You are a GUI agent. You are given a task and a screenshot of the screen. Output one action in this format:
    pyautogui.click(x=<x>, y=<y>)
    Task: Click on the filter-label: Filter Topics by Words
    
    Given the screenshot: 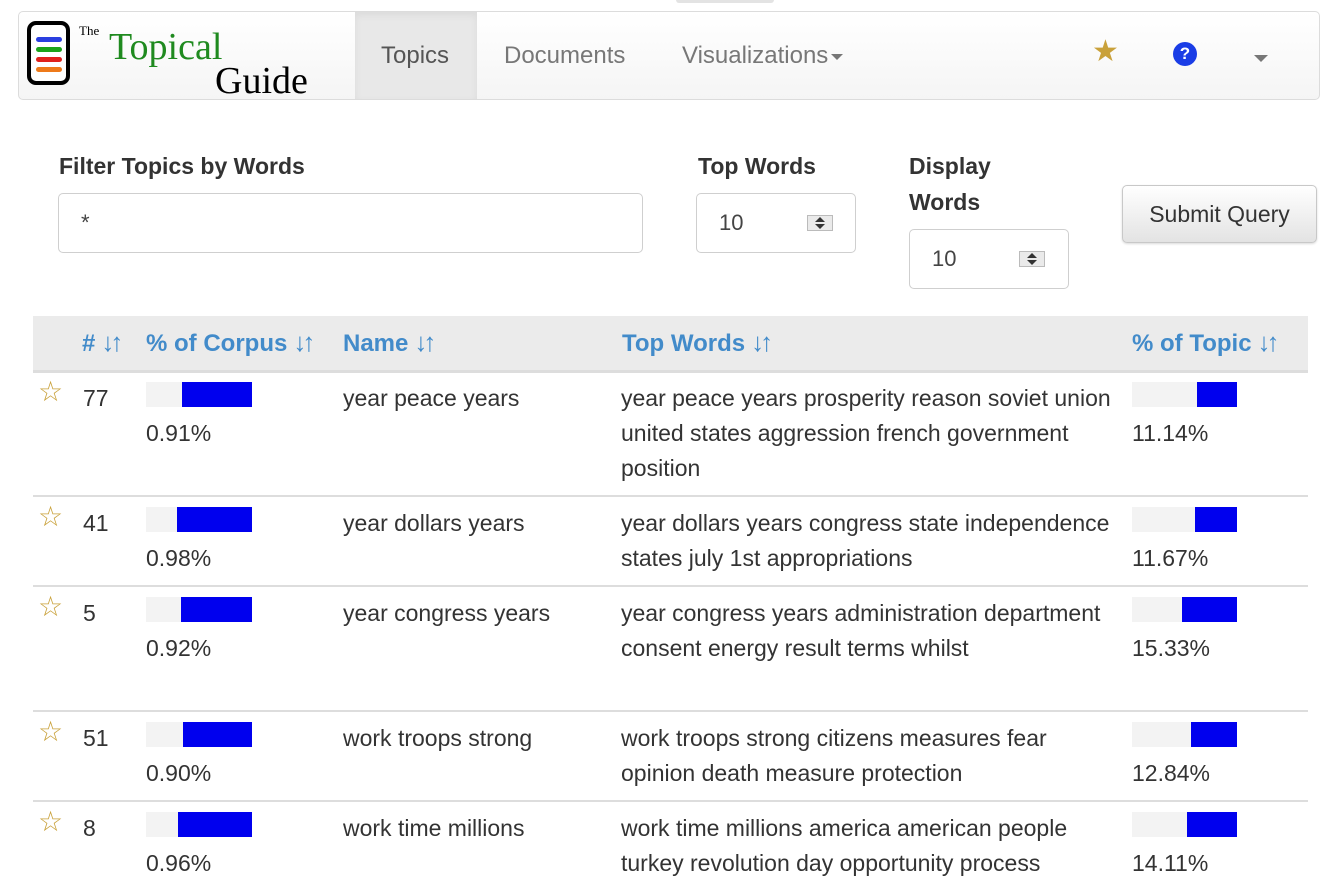 What is the action you would take?
    pyautogui.click(x=182, y=166)
    